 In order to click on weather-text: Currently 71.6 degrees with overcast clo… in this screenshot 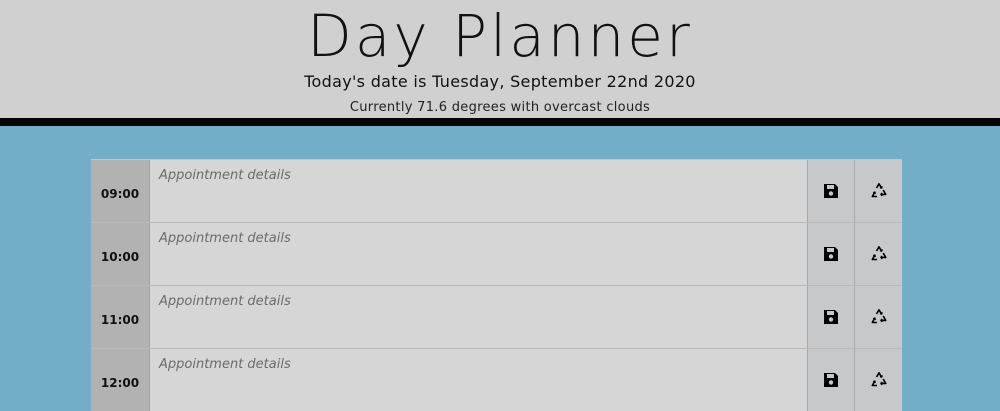, I will do `click(500, 107)`.